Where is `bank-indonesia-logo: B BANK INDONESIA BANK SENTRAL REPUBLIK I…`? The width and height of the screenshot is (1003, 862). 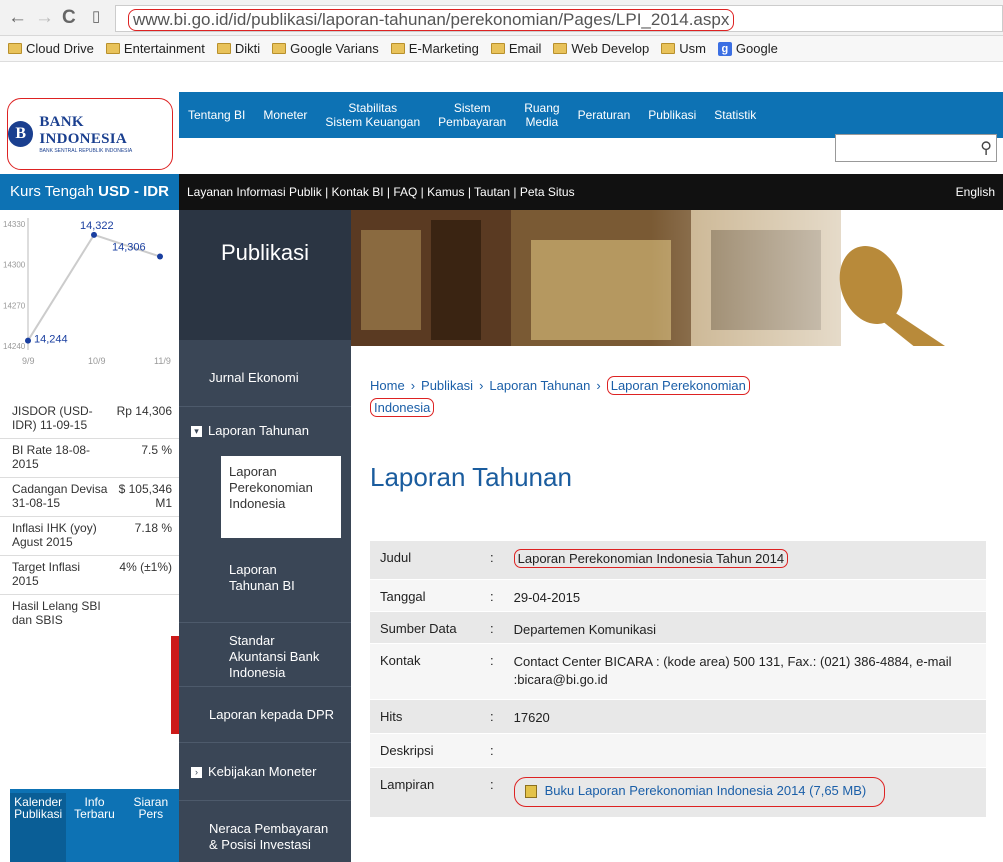 bank-indonesia-logo: B BANK INDONESIA BANK SENTRAL REPUBLIK I… is located at coordinates (90, 134).